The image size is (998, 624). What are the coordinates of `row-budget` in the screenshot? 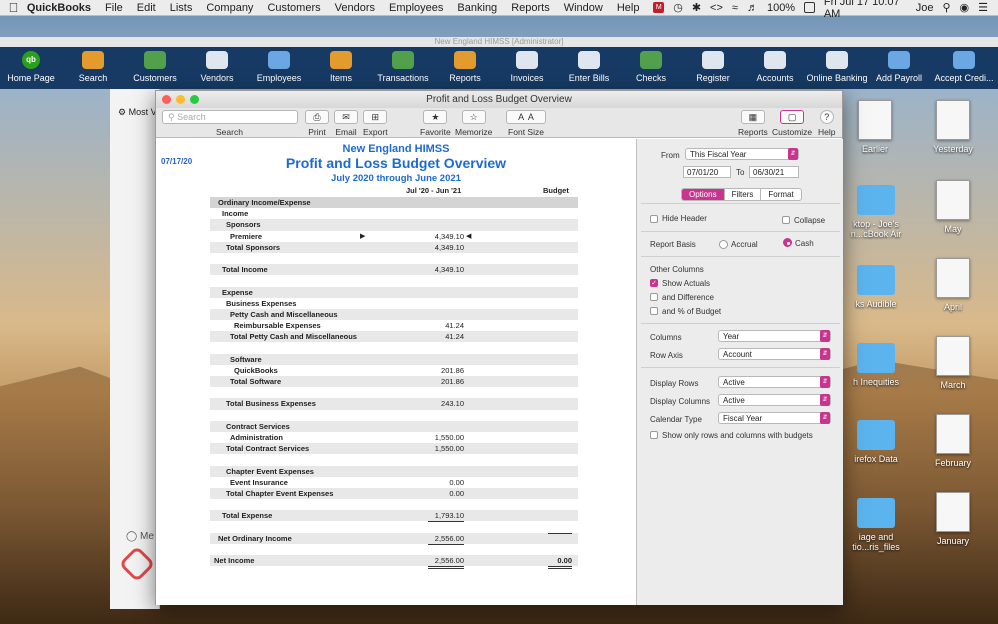 It's located at (560, 533).